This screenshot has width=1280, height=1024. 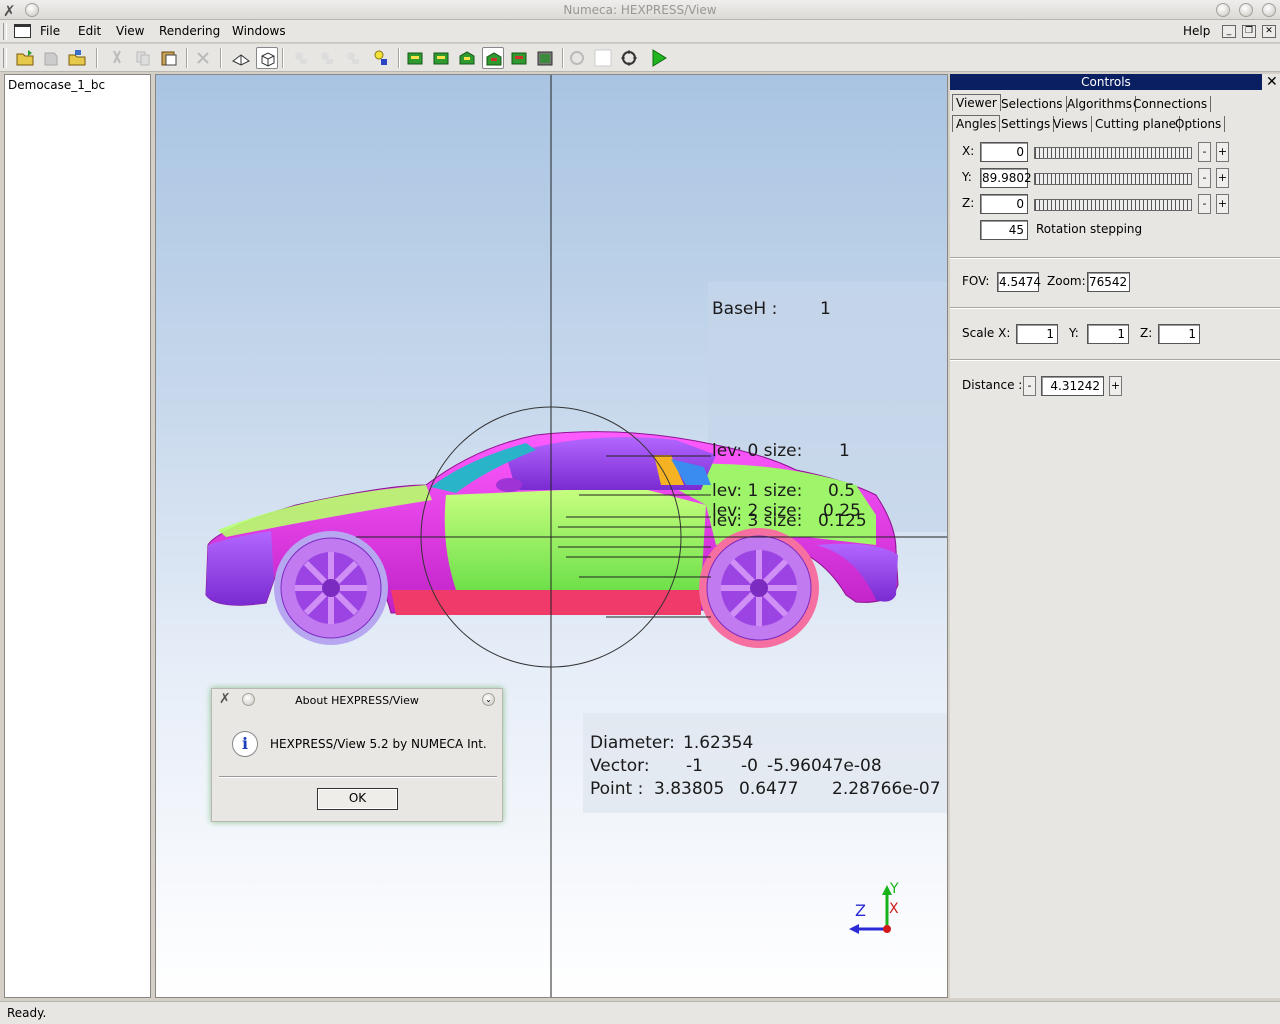 I want to click on refresh-icon, so click(x=629, y=58).